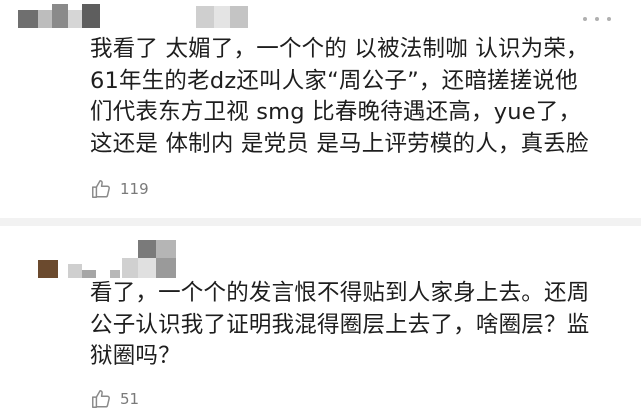 This screenshot has height=416, width=641. What do you see at coordinates (130, 399) in the screenshot?
I see `like-count: 51` at bounding box center [130, 399].